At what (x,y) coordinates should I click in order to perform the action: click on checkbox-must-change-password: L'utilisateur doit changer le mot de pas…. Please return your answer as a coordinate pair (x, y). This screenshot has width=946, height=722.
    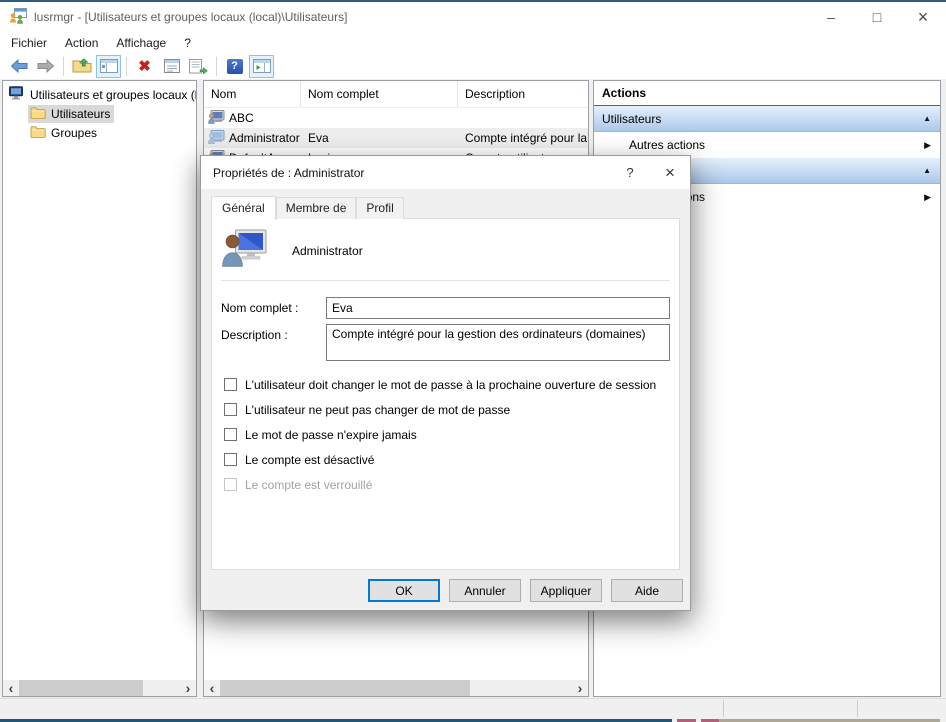
    Looking at the image, I should click on (447, 384).